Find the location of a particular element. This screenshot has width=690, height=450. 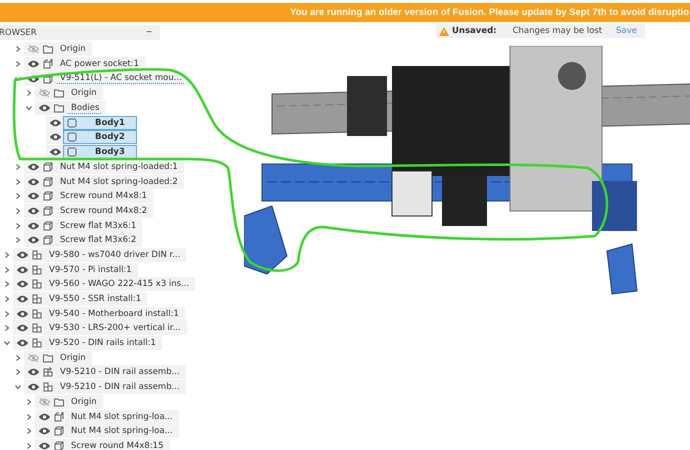

linked-assembly-icon is located at coordinates (48, 372).